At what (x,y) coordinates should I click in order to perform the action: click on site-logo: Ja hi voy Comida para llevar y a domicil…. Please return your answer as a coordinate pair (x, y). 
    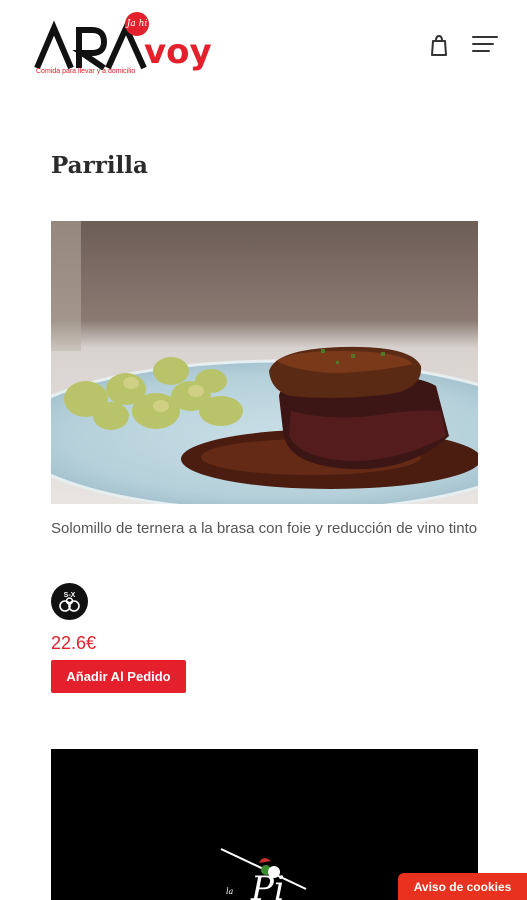
    Looking at the image, I should click on (123, 46).